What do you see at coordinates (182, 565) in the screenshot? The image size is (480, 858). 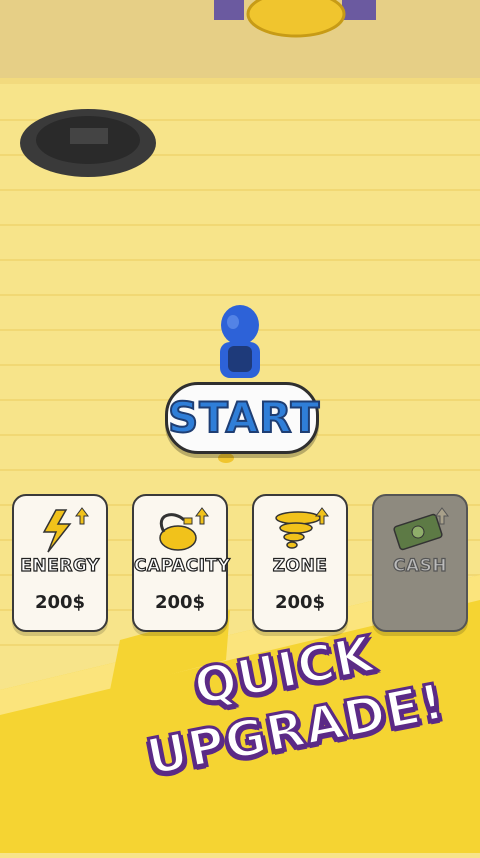 I see `upgrade-label: CAPACITY` at bounding box center [182, 565].